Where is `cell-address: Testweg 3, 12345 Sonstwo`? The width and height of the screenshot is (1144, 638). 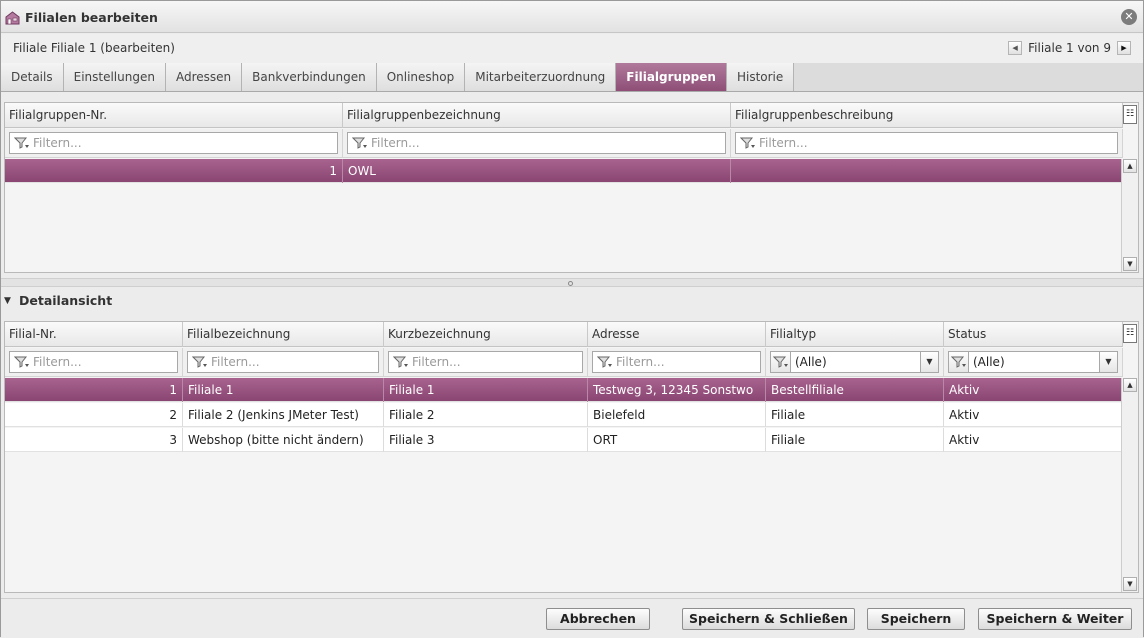
cell-address: Testweg 3, 12345 Sonstwo is located at coordinates (677, 390).